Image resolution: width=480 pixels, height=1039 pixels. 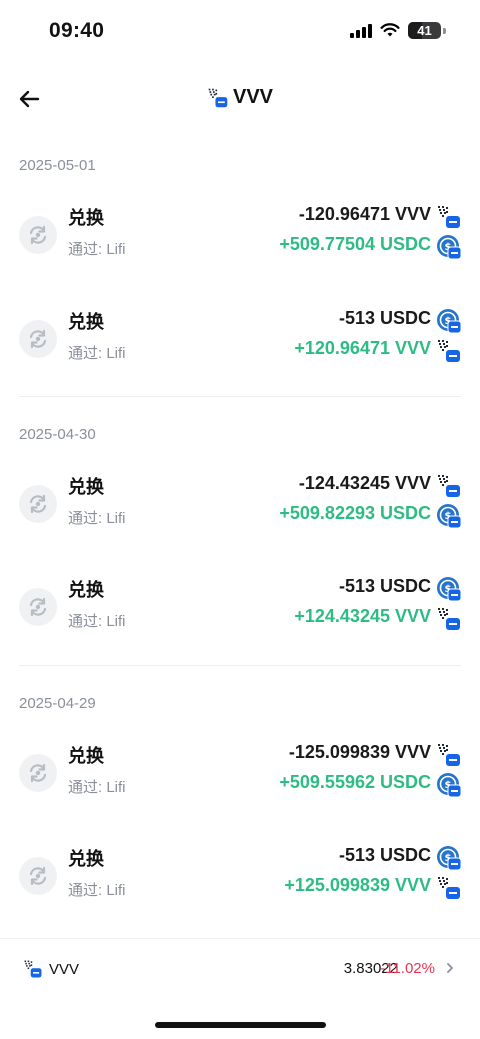 What do you see at coordinates (407, 968) in the screenshot?
I see `price-change: -11.02%` at bounding box center [407, 968].